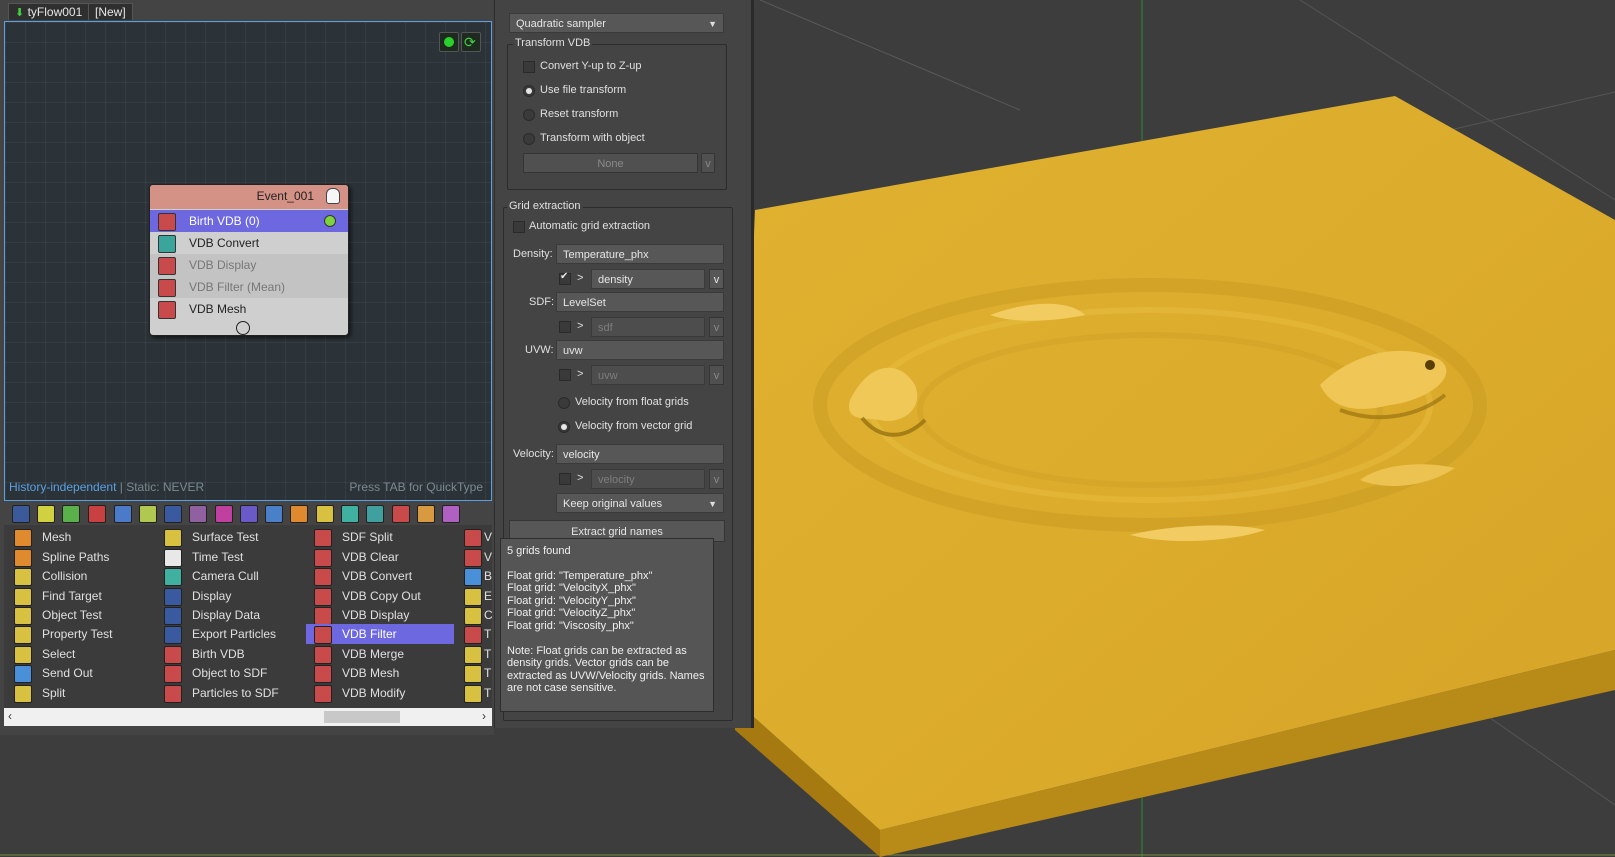 This screenshot has width=1615, height=857. I want to click on use-file-transform-radio, so click(529, 91).